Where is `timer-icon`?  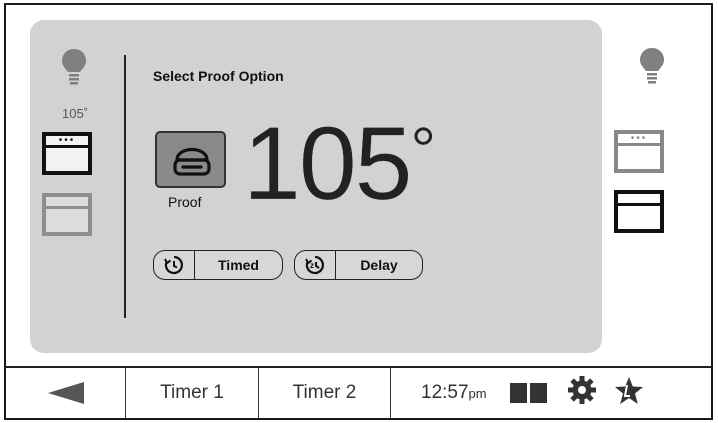
timer-icon is located at coordinates (174, 265).